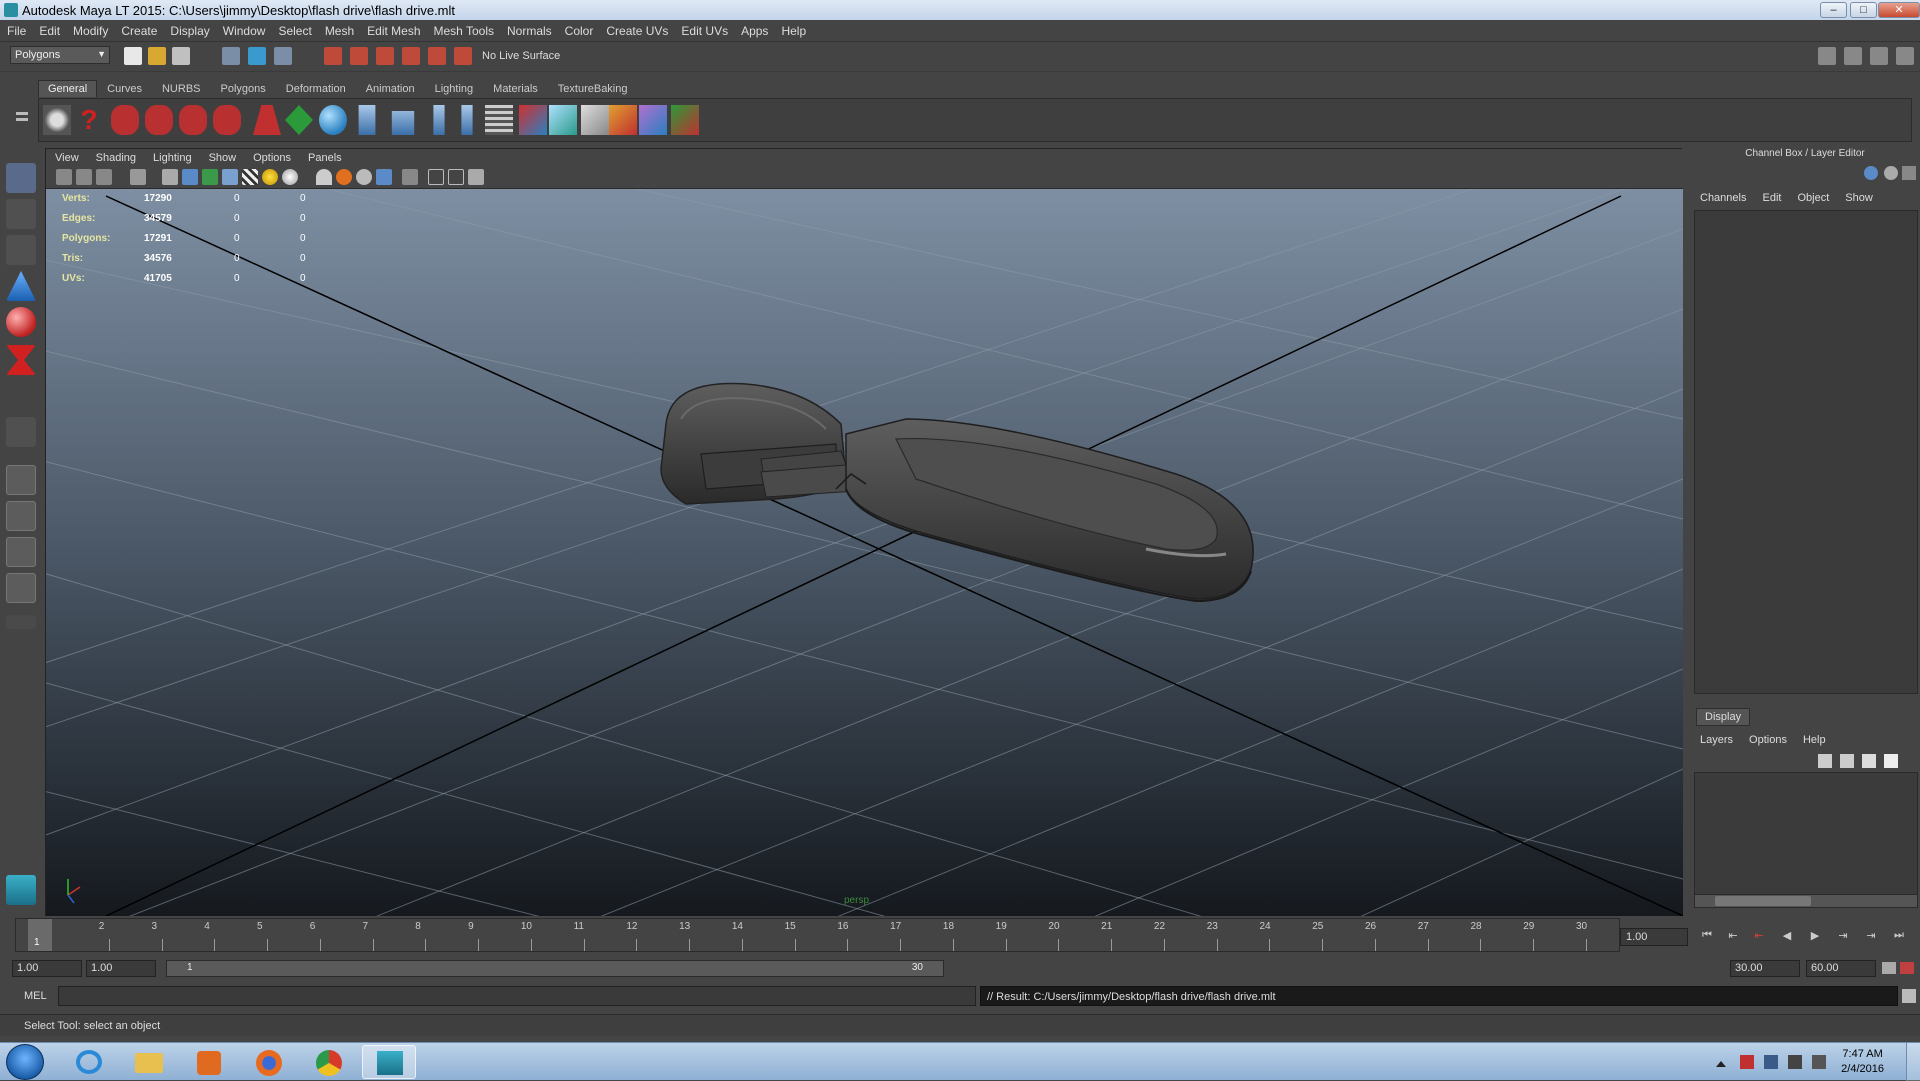  I want to click on axis-icon, so click(685, 120).